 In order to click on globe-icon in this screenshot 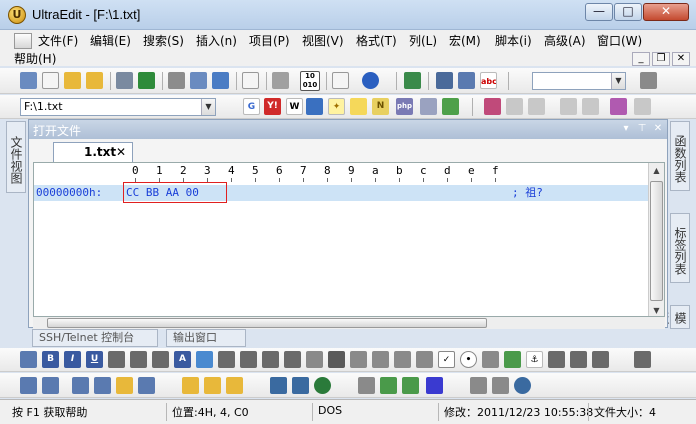, I will do `click(370, 80)`.